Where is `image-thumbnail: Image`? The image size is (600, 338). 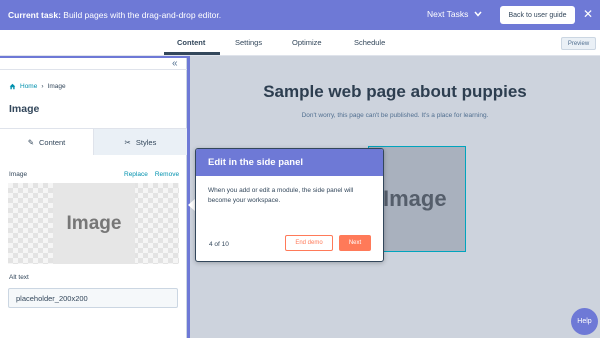 image-thumbnail: Image is located at coordinates (93, 223).